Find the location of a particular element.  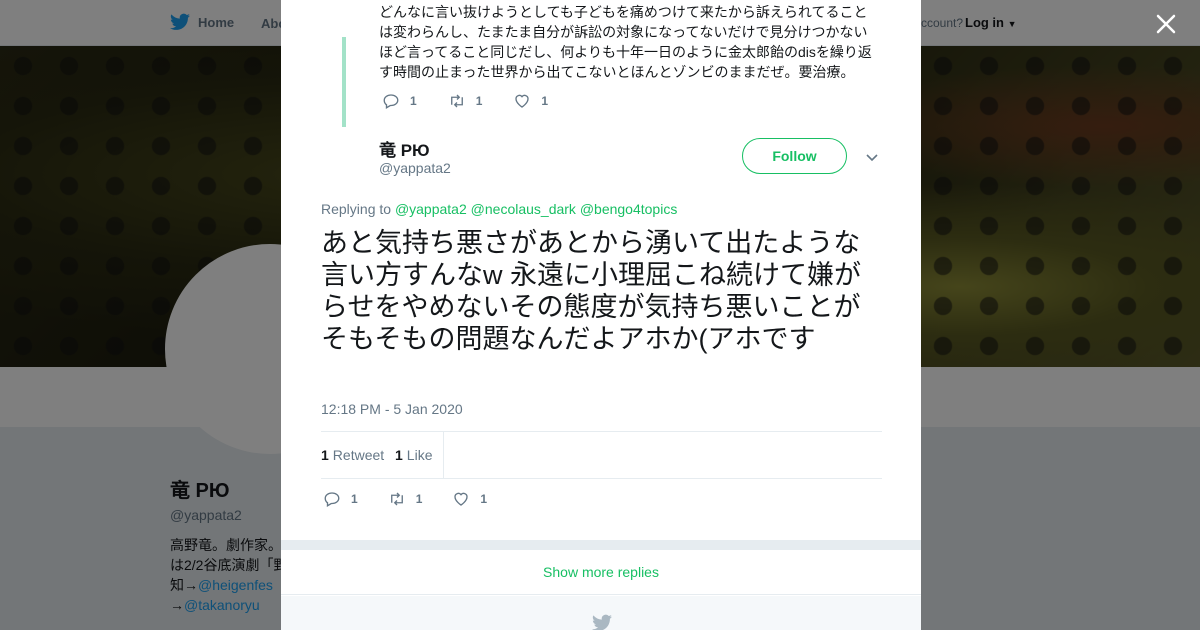

mention-link: @yappata2 is located at coordinates (431, 209).